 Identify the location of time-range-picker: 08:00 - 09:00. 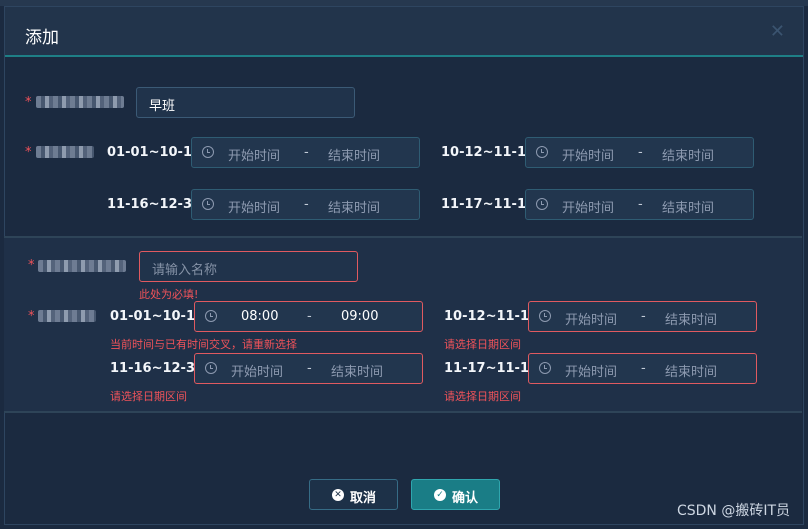
(308, 316).